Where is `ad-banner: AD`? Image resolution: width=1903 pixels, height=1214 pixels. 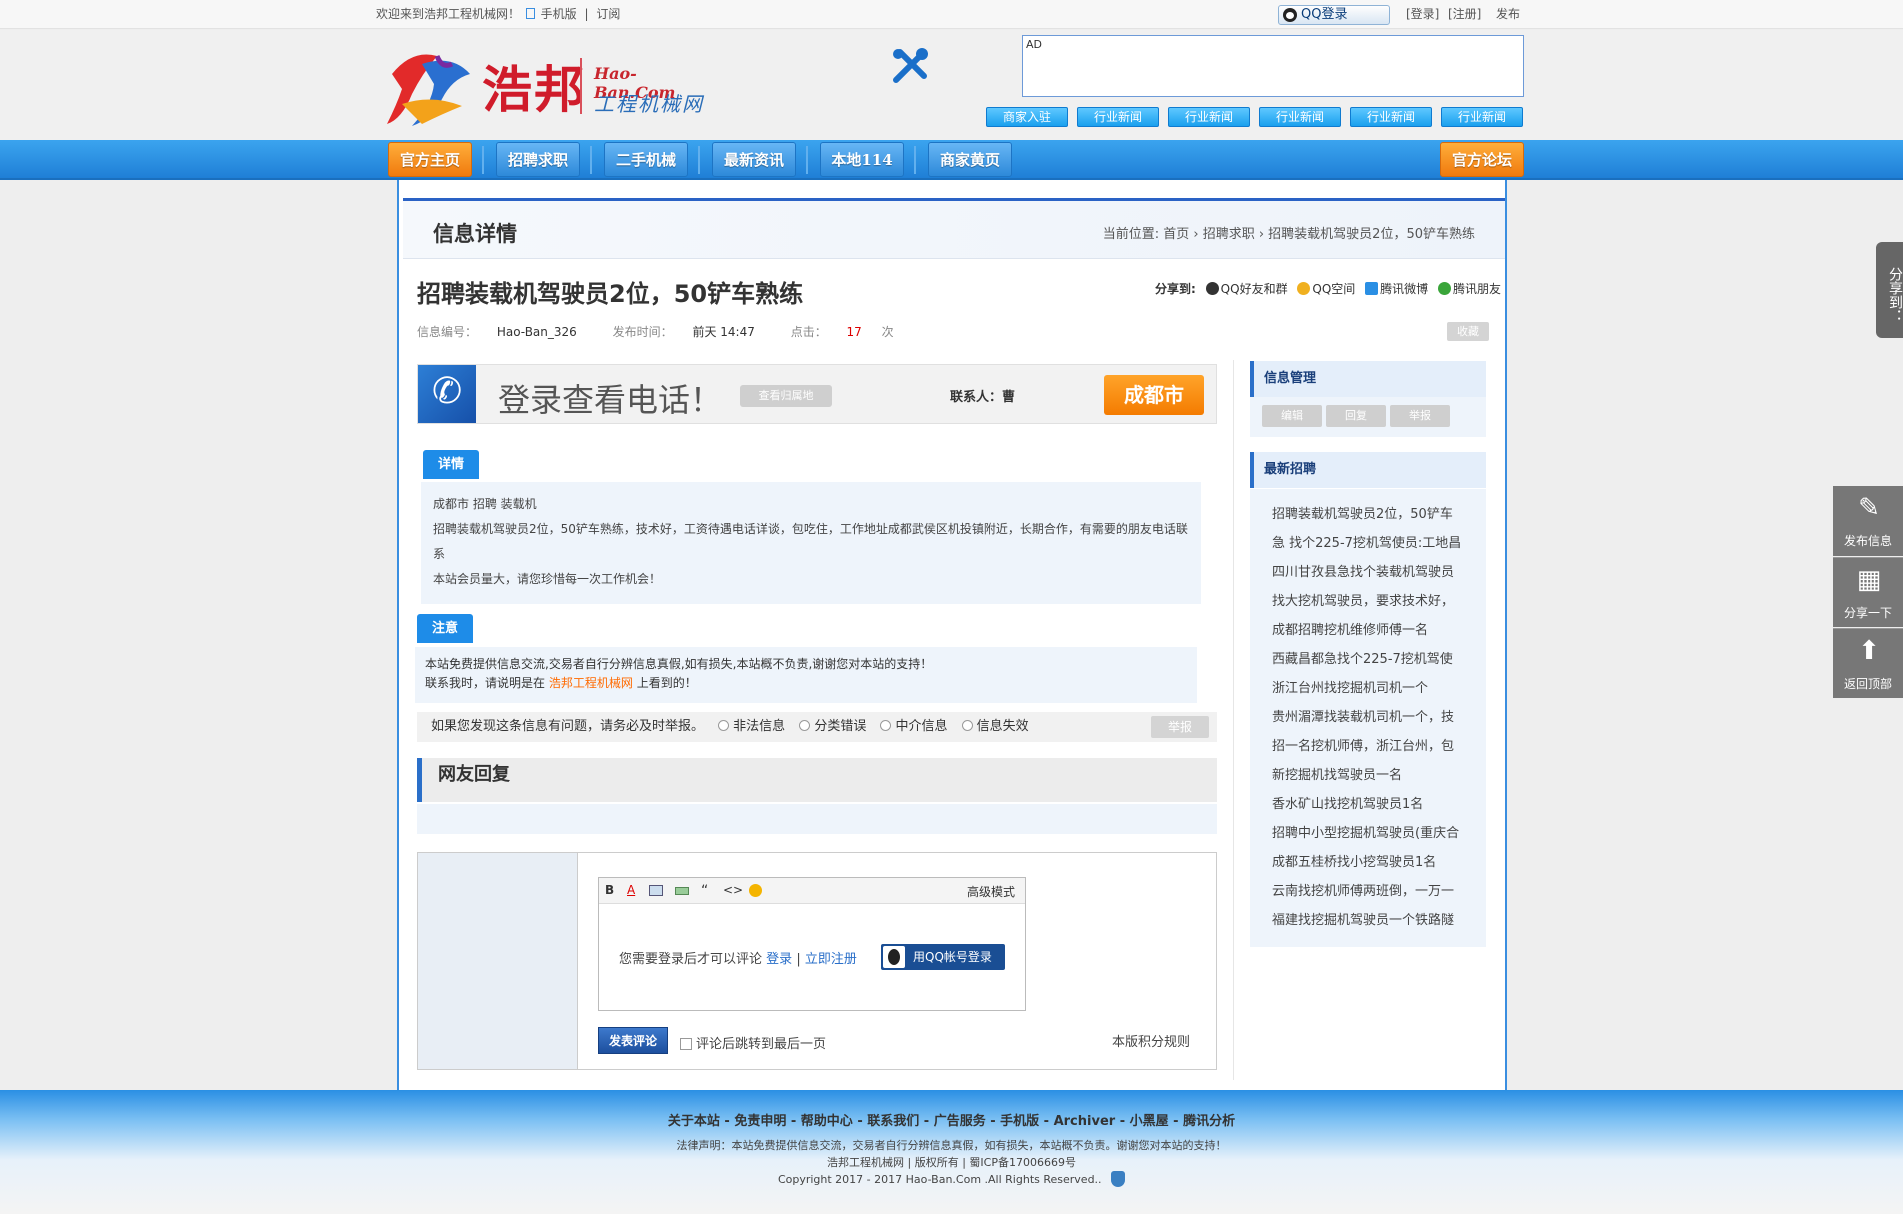 ad-banner: AD is located at coordinates (1273, 66).